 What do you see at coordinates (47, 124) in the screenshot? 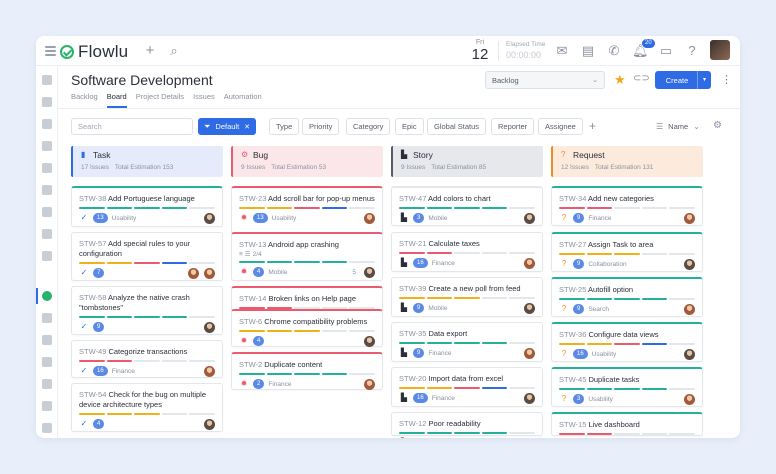
I see `sidebar-crm-icon` at bounding box center [47, 124].